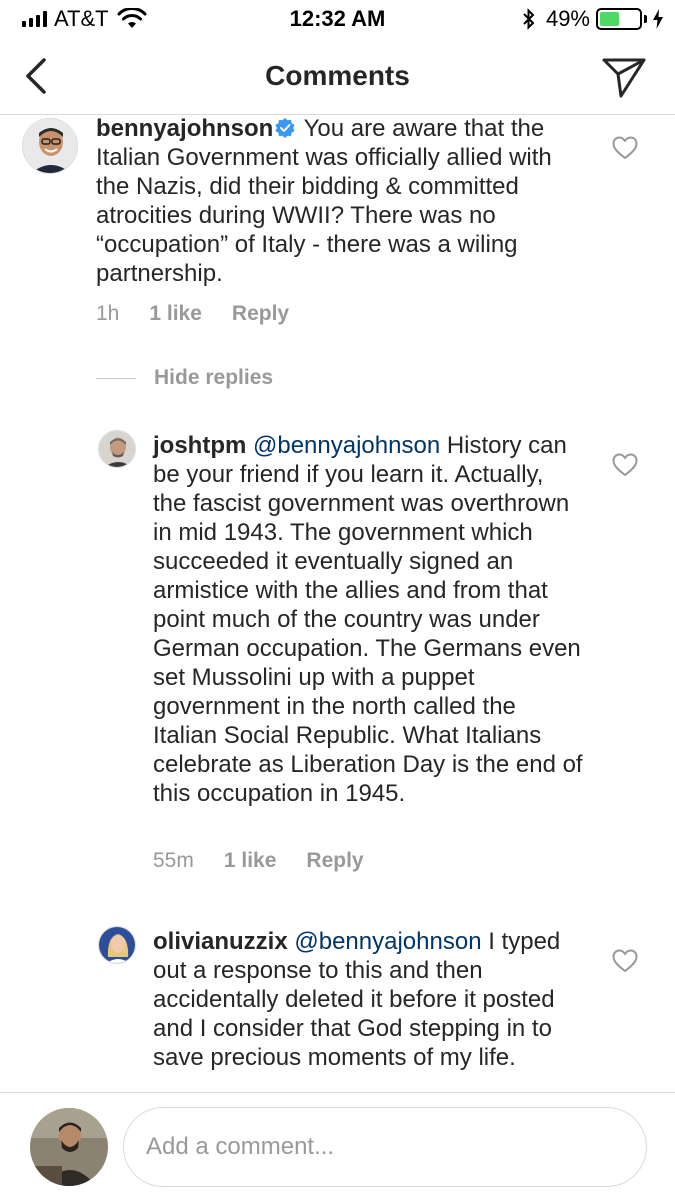  What do you see at coordinates (658, 19) in the screenshot?
I see `charging-bolt-icon` at bounding box center [658, 19].